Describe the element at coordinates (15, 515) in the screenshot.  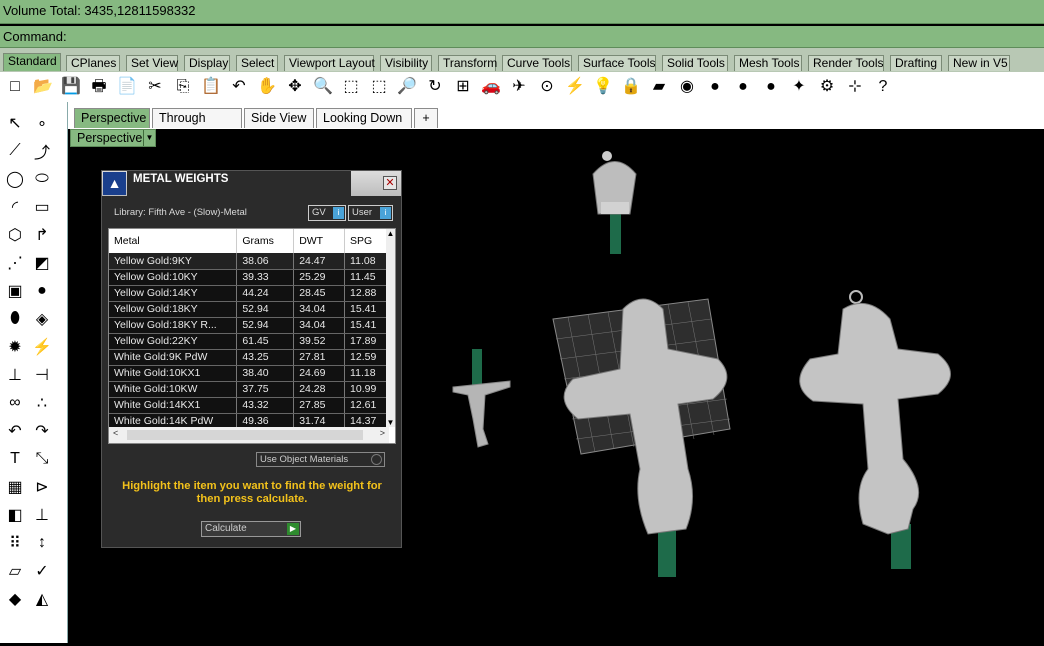
I see `material-box-icon: ◧` at that location.